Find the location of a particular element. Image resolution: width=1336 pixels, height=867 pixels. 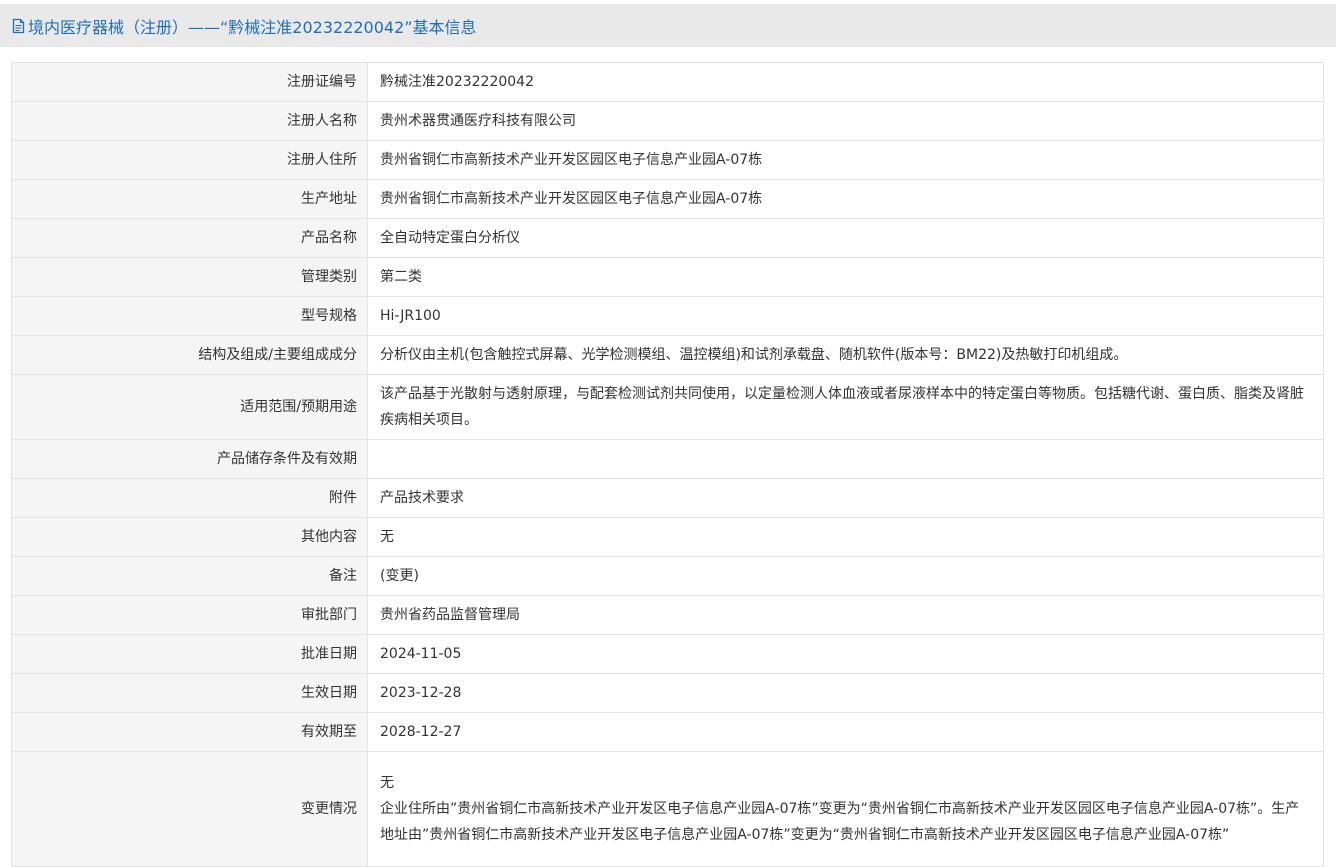

row-value: 第二类 is located at coordinates (845, 277).